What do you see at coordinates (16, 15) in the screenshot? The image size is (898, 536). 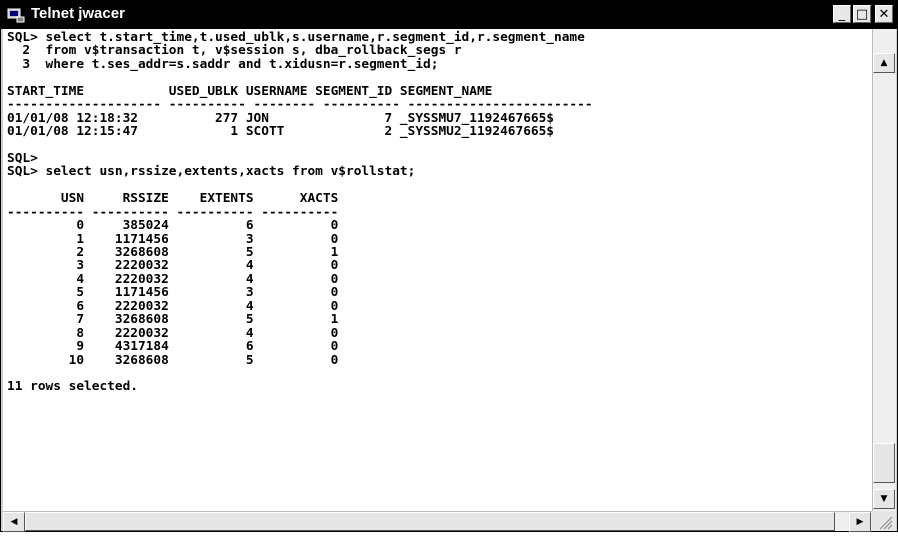 I see `telnet-app-icon` at bounding box center [16, 15].